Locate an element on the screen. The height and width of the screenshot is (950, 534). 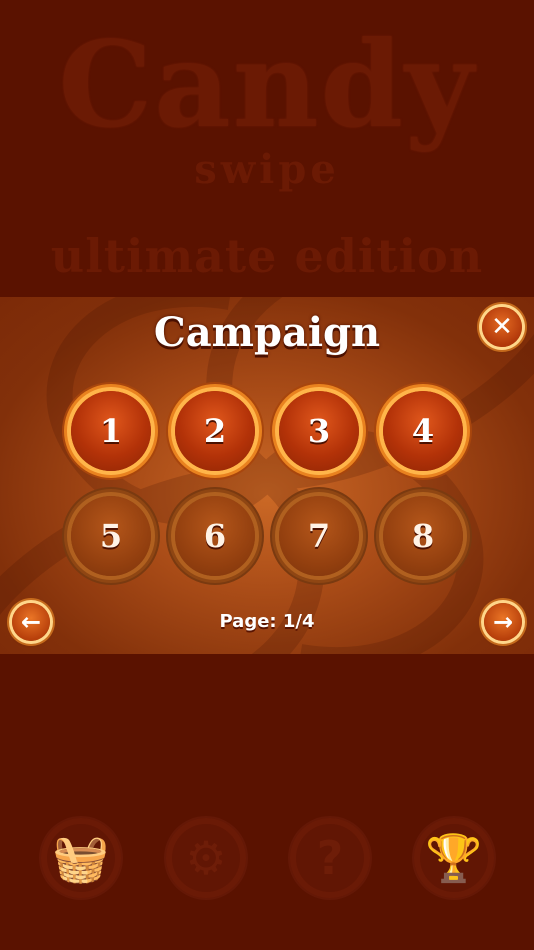
game-logo-edition: ultimate edition is located at coordinates (267, 256).